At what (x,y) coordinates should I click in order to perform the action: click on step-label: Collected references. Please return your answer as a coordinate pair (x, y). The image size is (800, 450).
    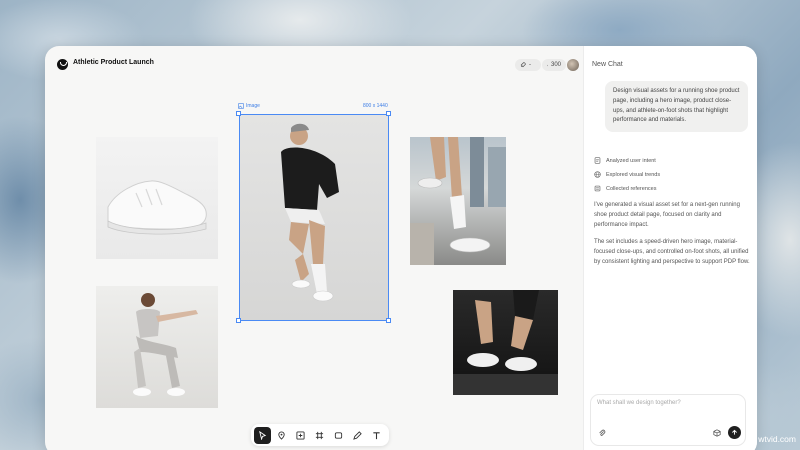
    Looking at the image, I should click on (631, 188).